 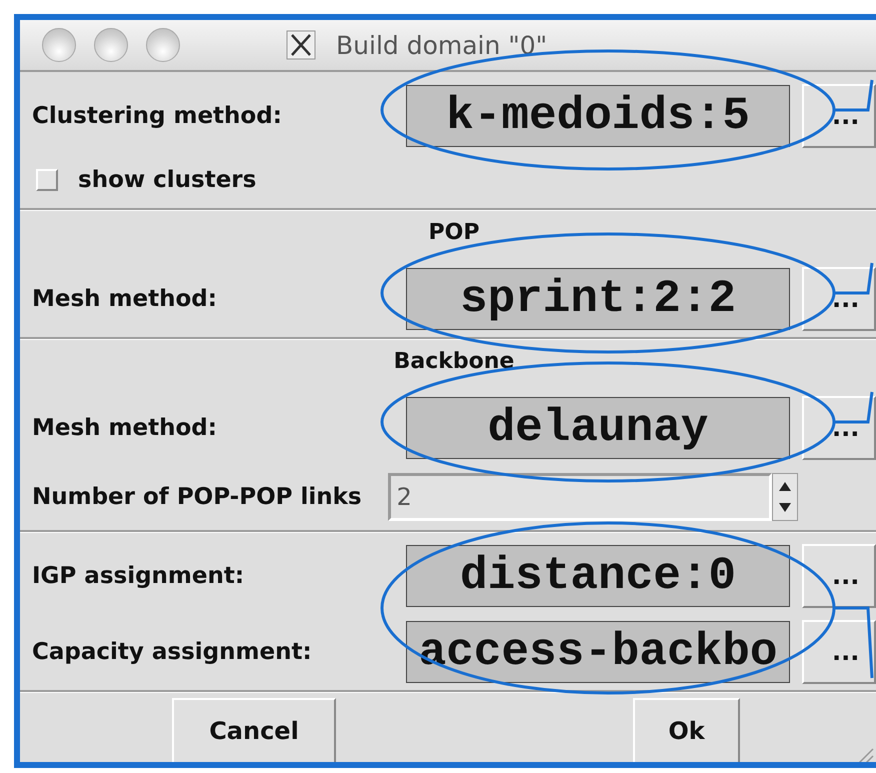 What do you see at coordinates (442, 45) in the screenshot?
I see `window-title: Build domain "0"` at bounding box center [442, 45].